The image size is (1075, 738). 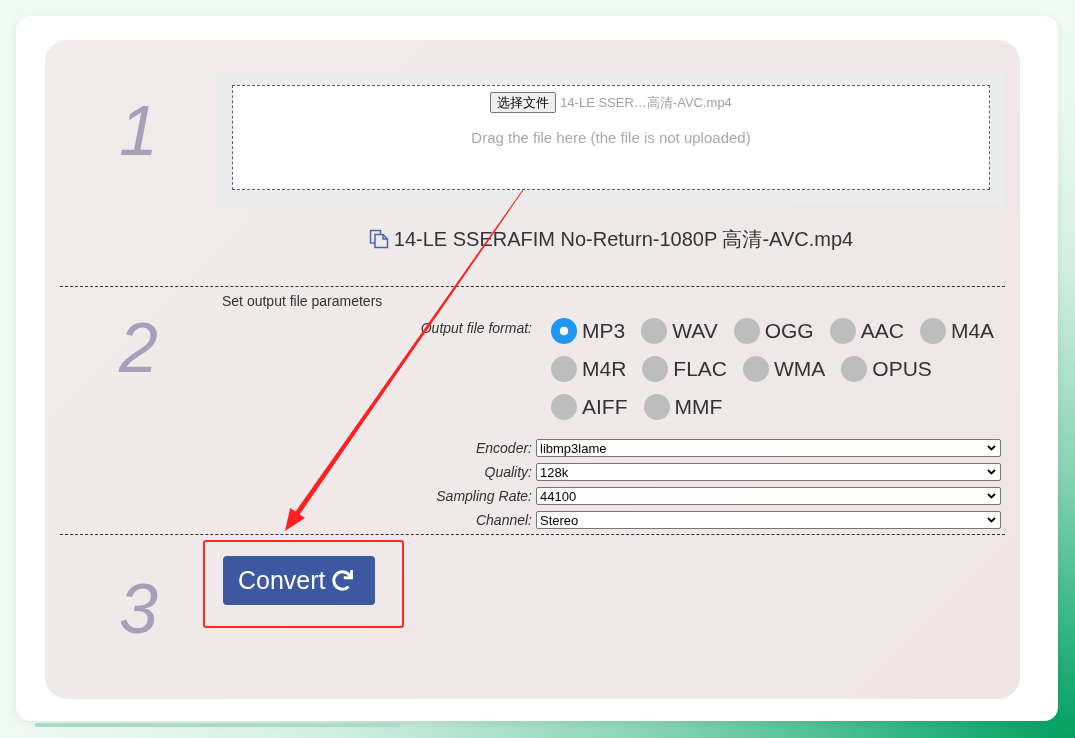 I want to click on format-option: AIFF, so click(x=589, y=407).